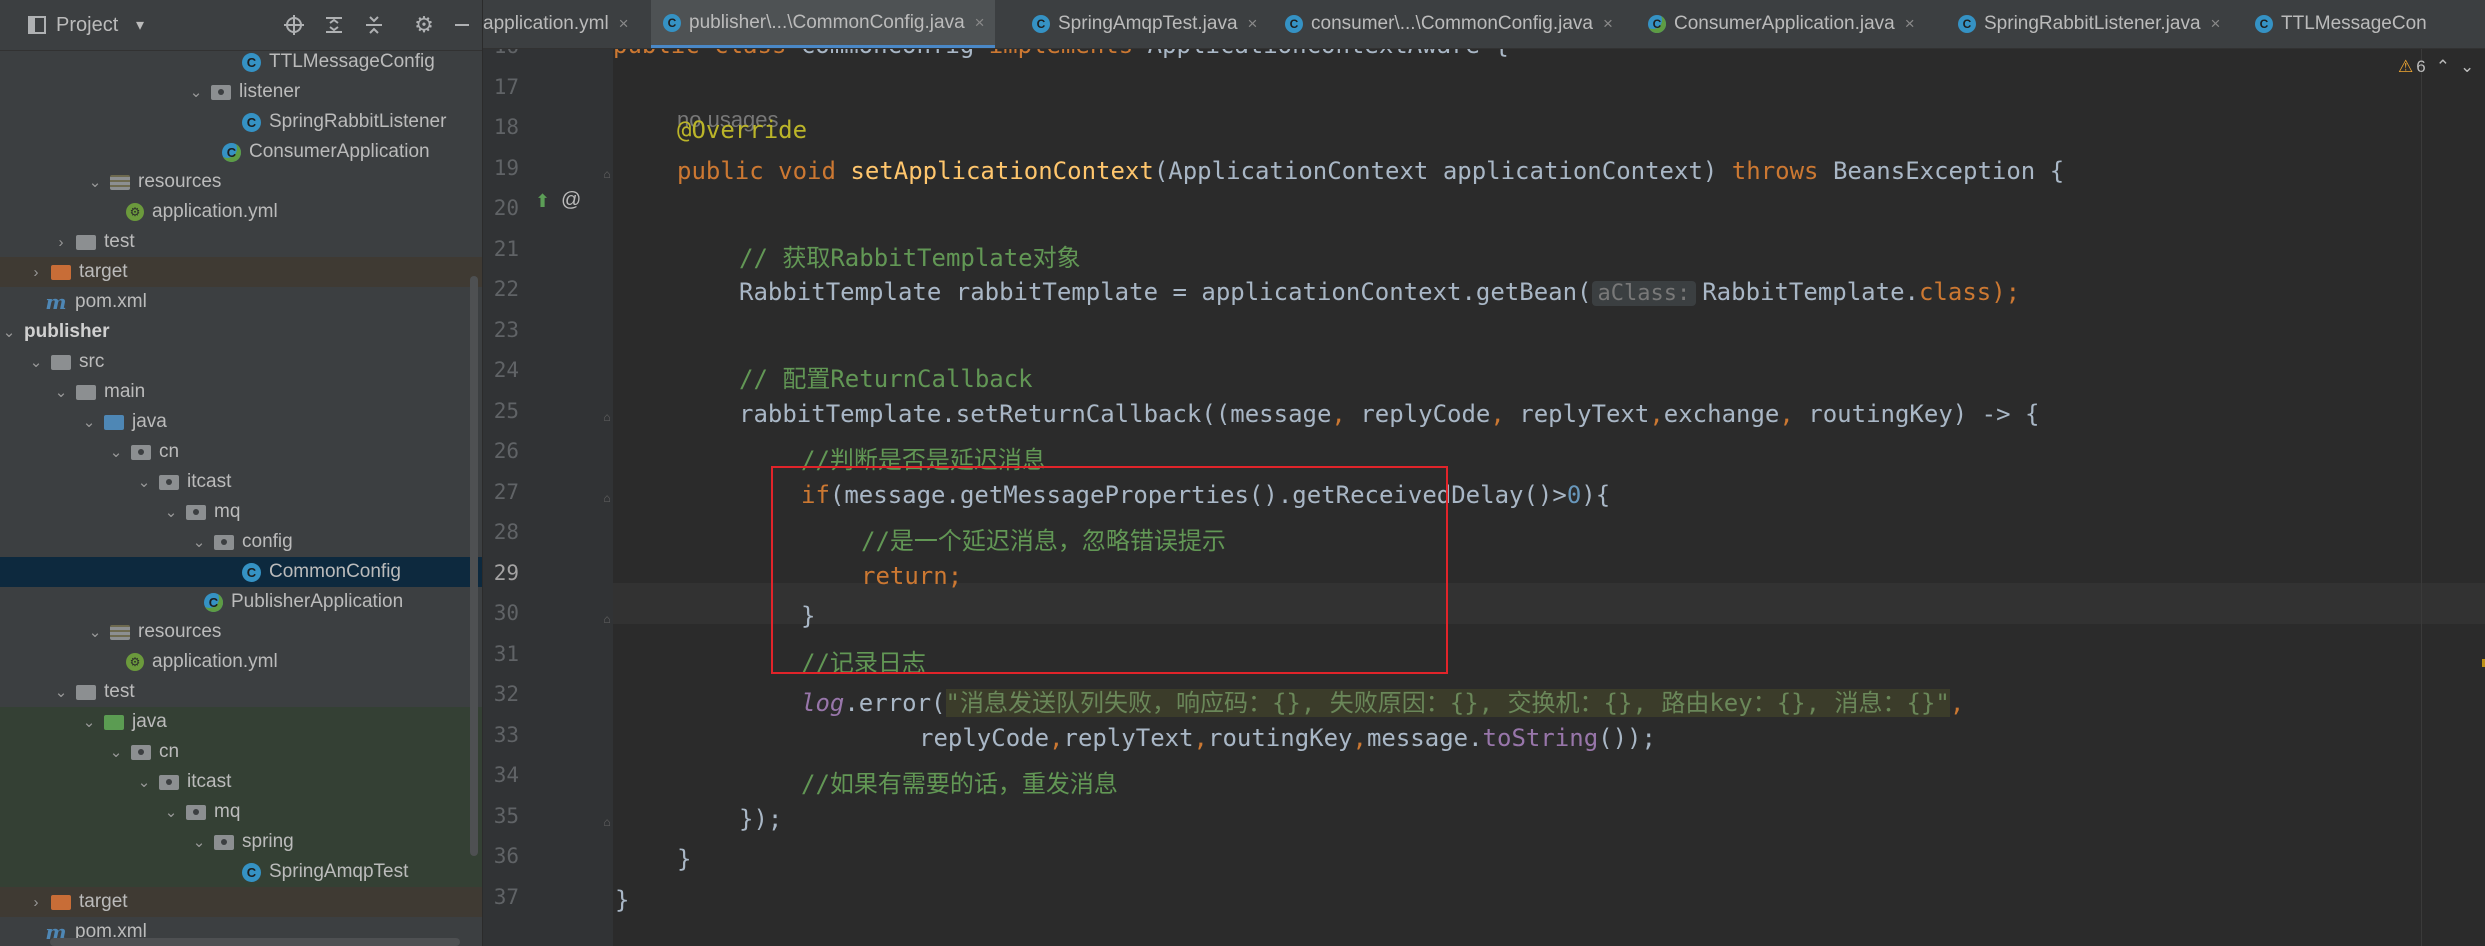 The image size is (2485, 946). What do you see at coordinates (140, 25) in the screenshot?
I see `chevron-down-icon: ▾` at bounding box center [140, 25].